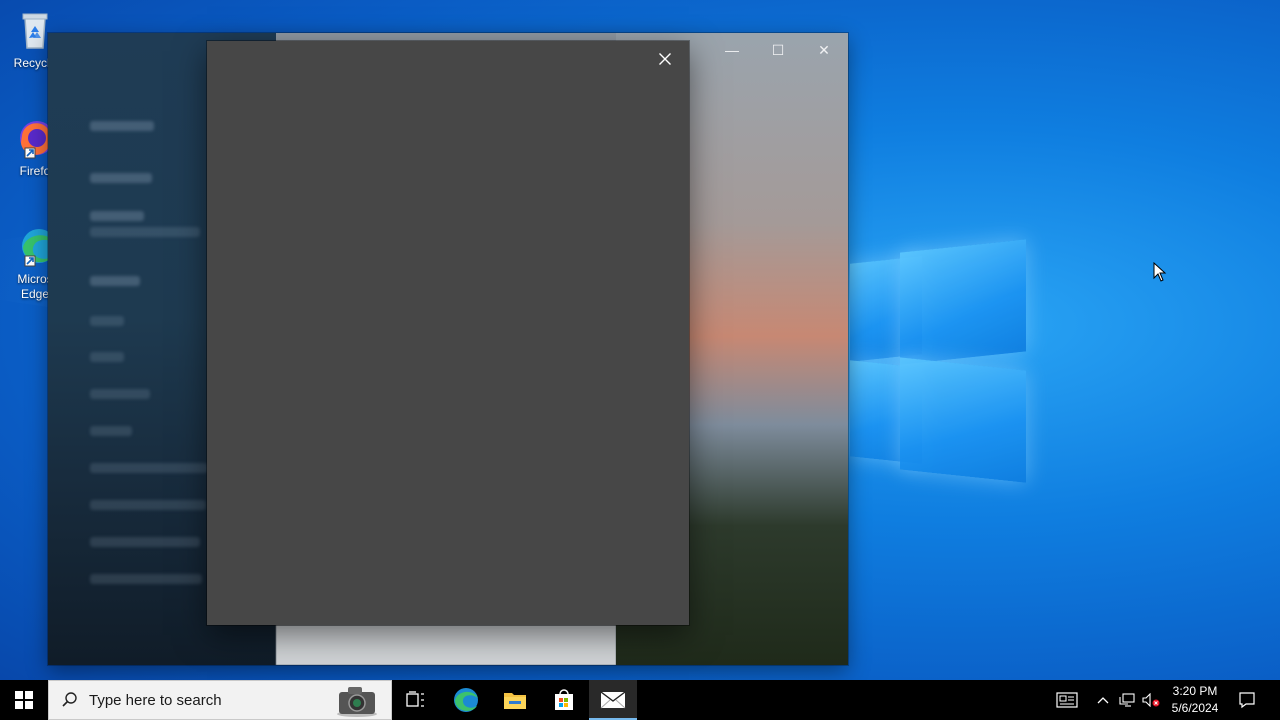 The image size is (1280, 720). I want to click on windows-start-icon, so click(24, 700).